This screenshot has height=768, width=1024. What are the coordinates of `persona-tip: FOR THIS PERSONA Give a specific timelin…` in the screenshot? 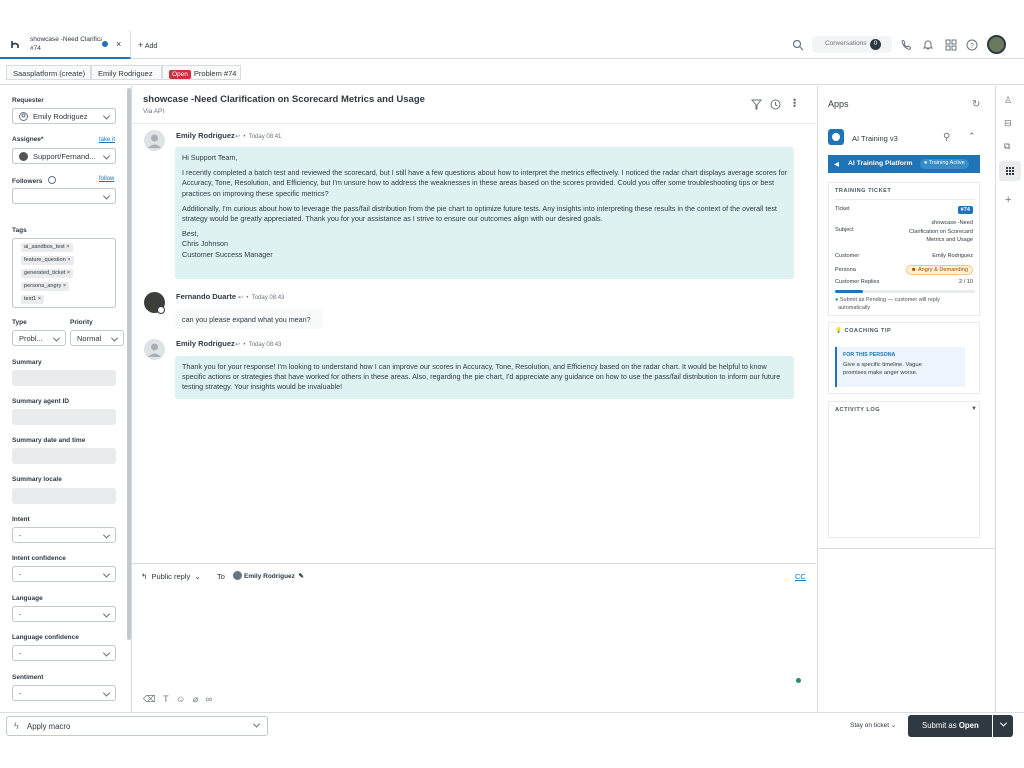 It's located at (900, 367).